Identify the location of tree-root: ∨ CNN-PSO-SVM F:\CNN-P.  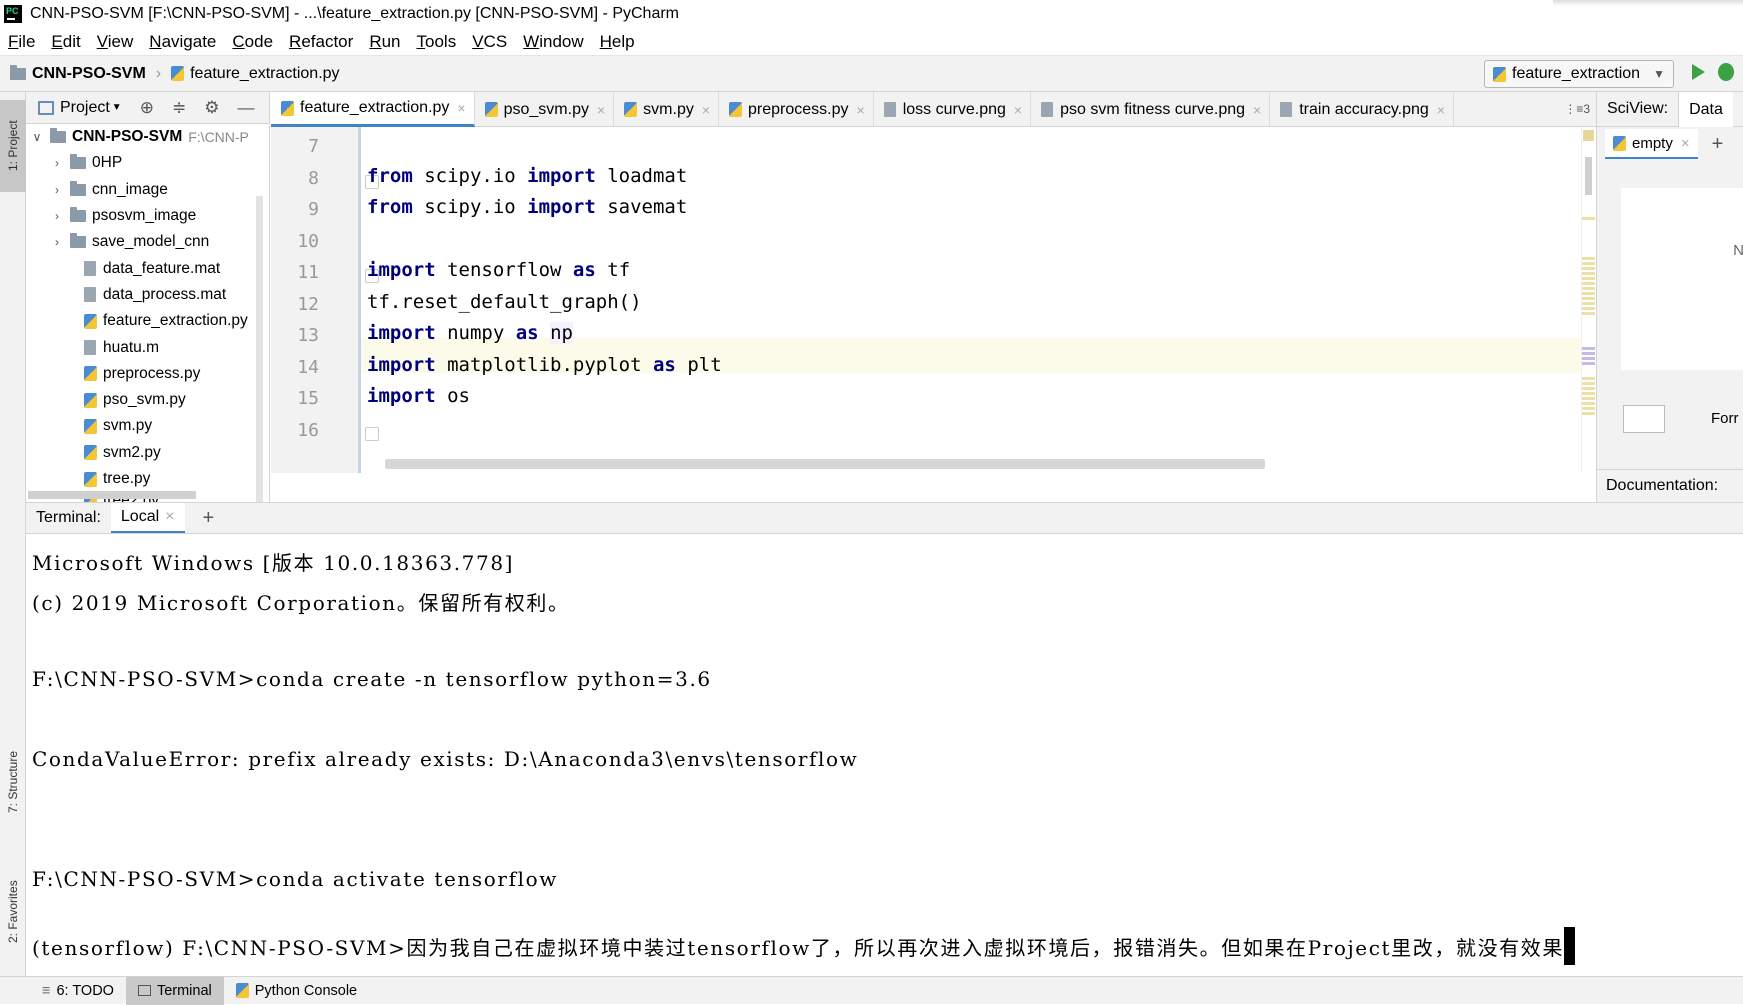
(147, 137).